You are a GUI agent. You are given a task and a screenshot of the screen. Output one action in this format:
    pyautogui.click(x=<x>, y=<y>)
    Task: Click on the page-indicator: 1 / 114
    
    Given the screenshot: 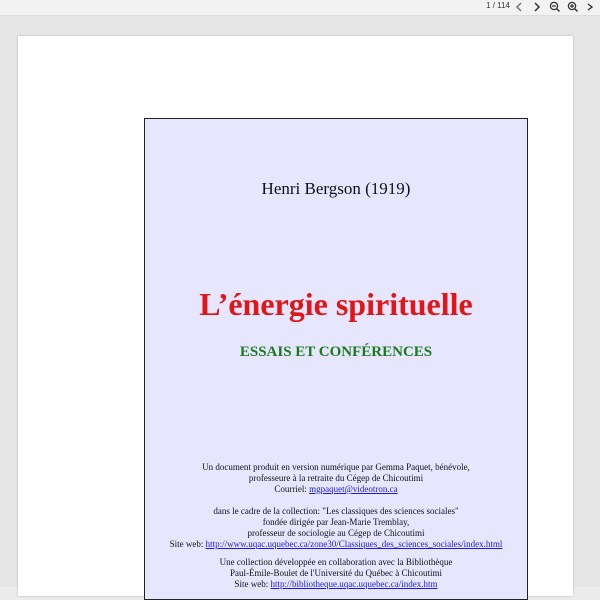 What is the action you would take?
    pyautogui.click(x=498, y=5)
    